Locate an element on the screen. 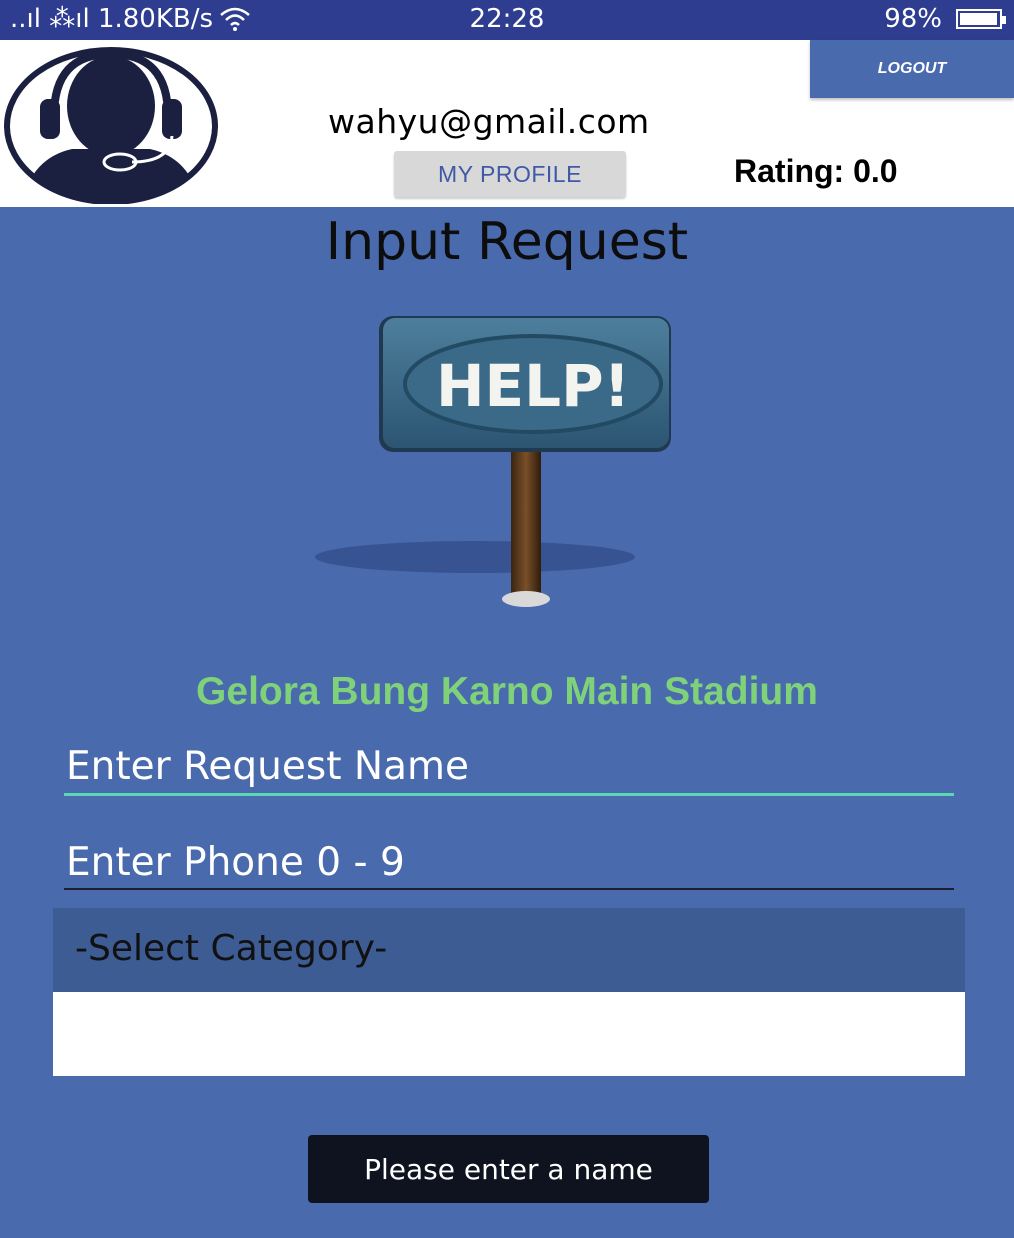 The image size is (1014, 1238). rating-label: Rating: 0.0 is located at coordinates (816, 171).